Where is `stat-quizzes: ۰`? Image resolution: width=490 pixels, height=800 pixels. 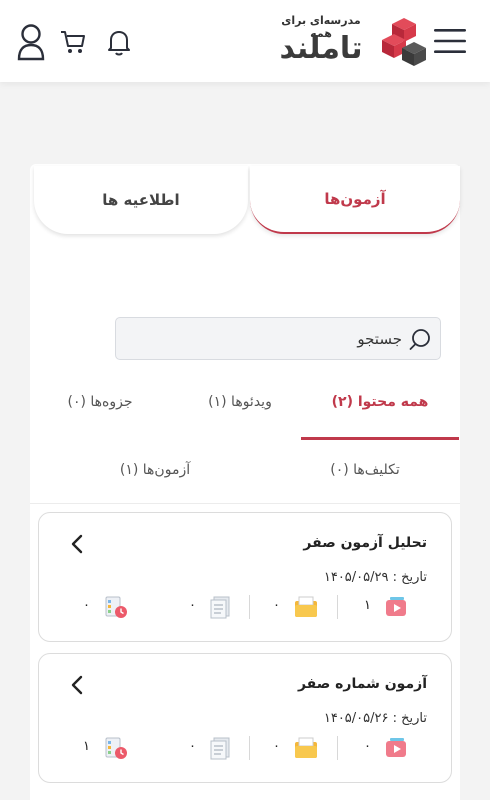
stat-quizzes: ۰ is located at coordinates (114, 607).